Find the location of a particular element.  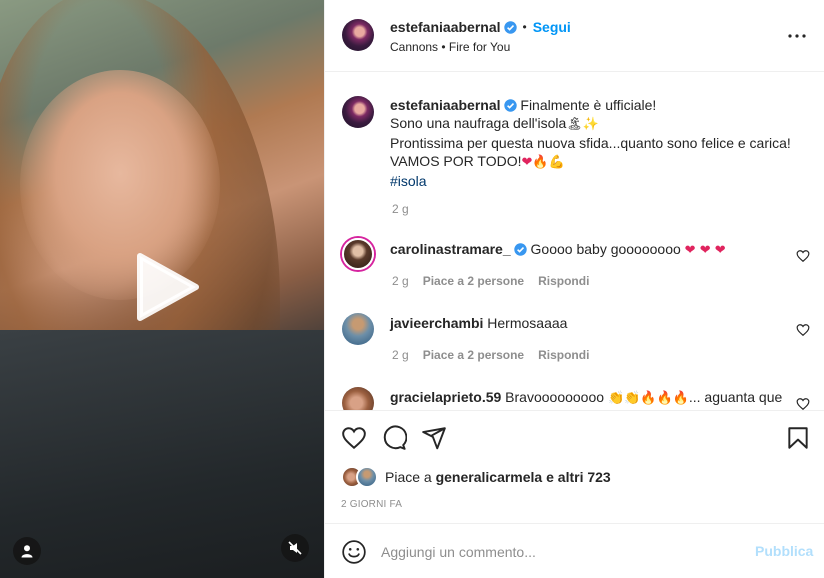

like-button is located at coordinates (354, 438).